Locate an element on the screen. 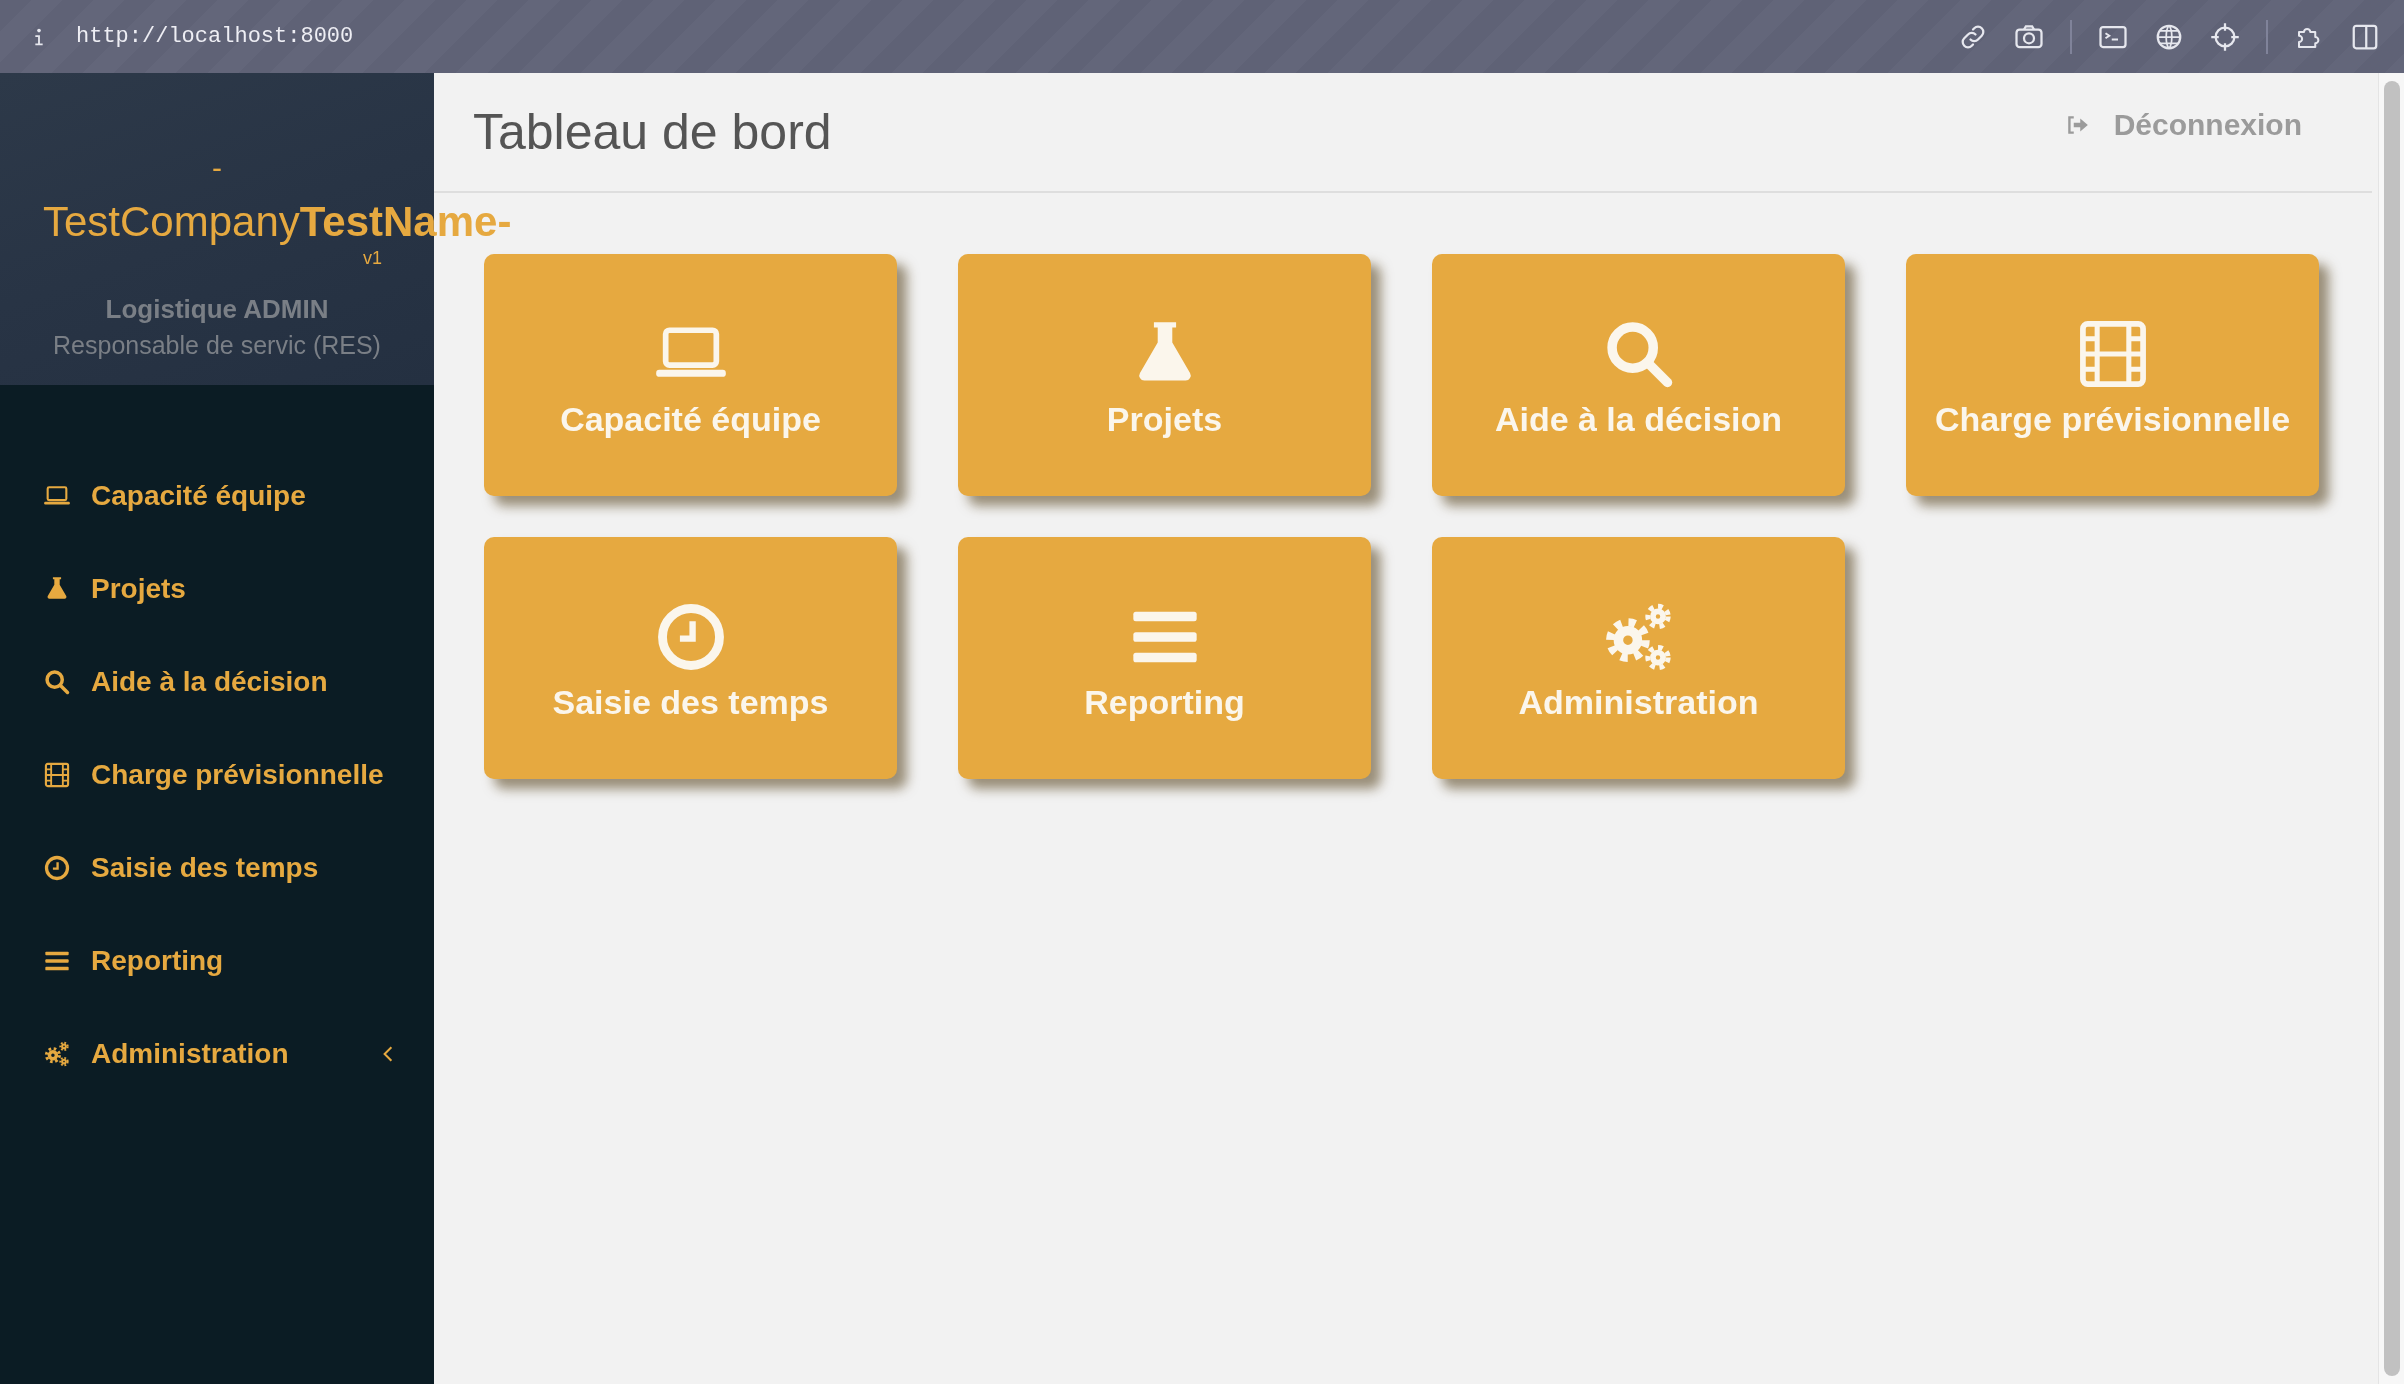  cogs-icon is located at coordinates (57, 1053).